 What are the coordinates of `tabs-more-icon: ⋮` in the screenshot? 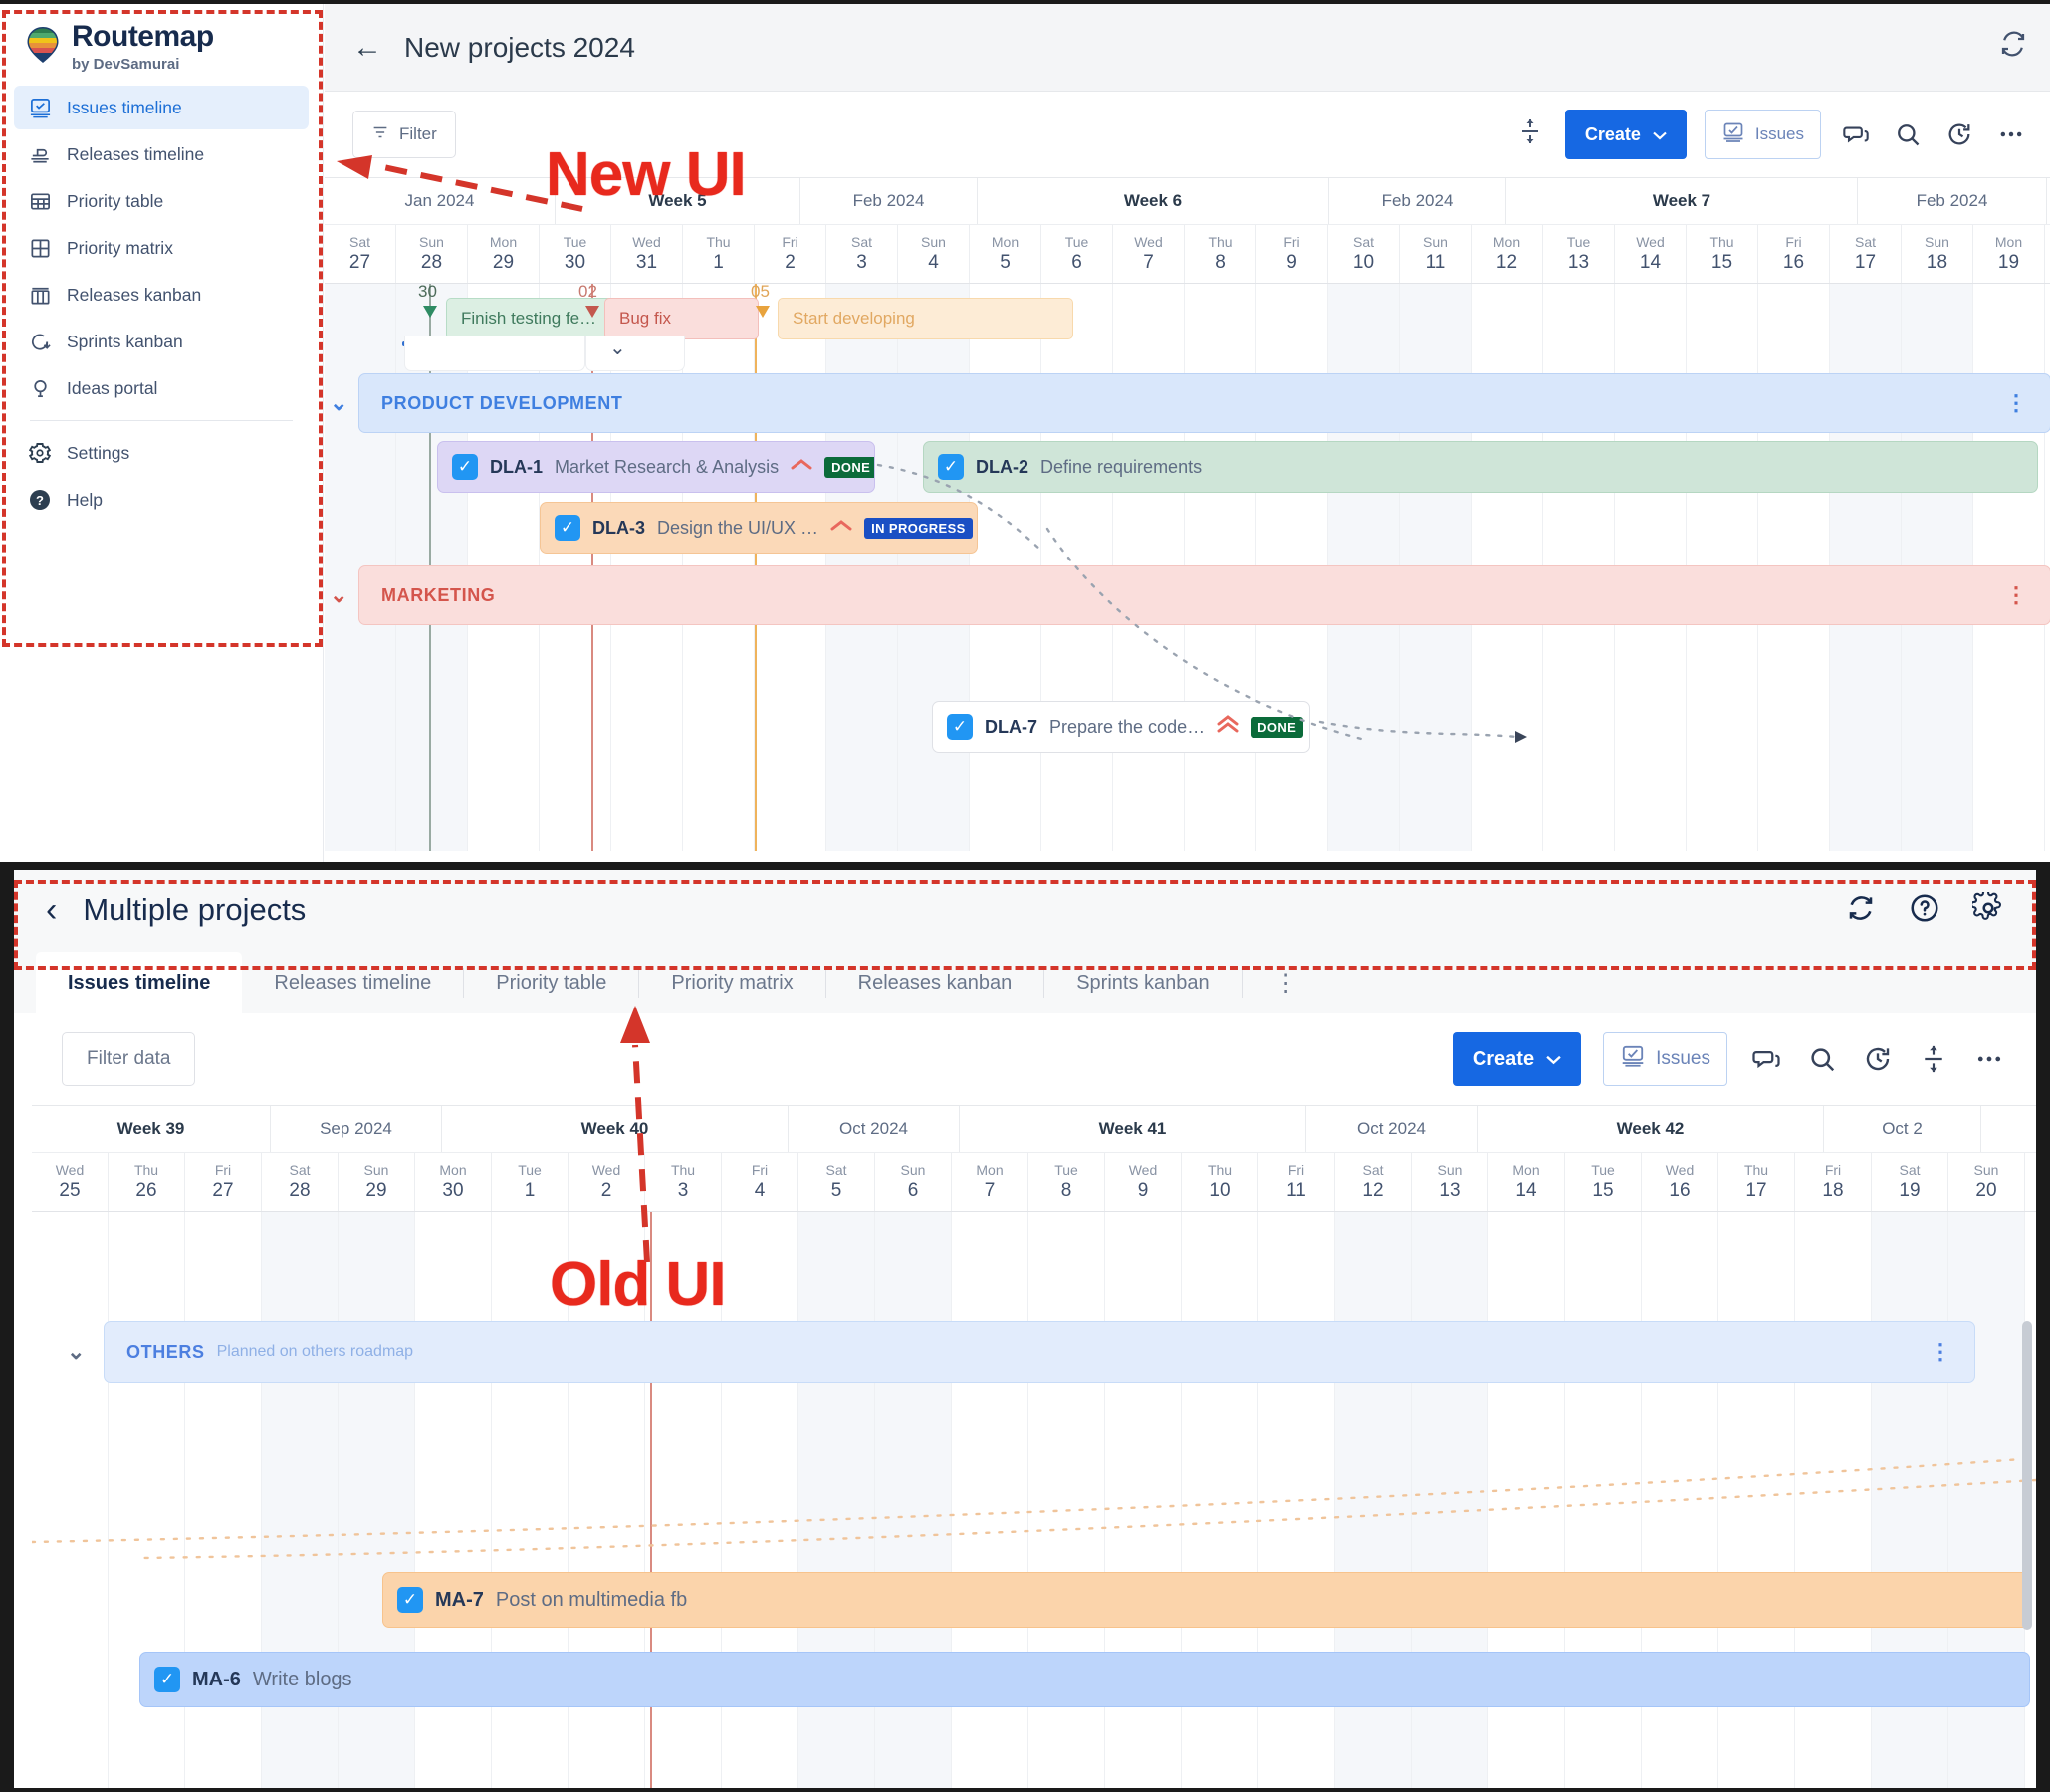 It's located at (1287, 982).